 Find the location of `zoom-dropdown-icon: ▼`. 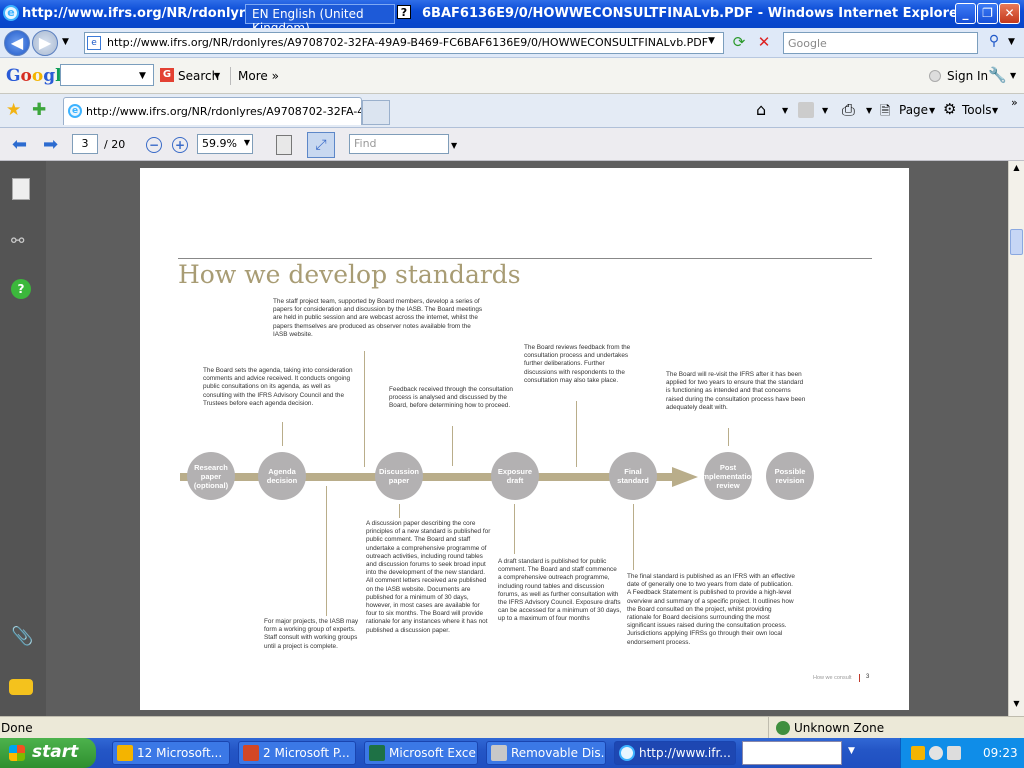

zoom-dropdown-icon: ▼ is located at coordinates (246, 142).